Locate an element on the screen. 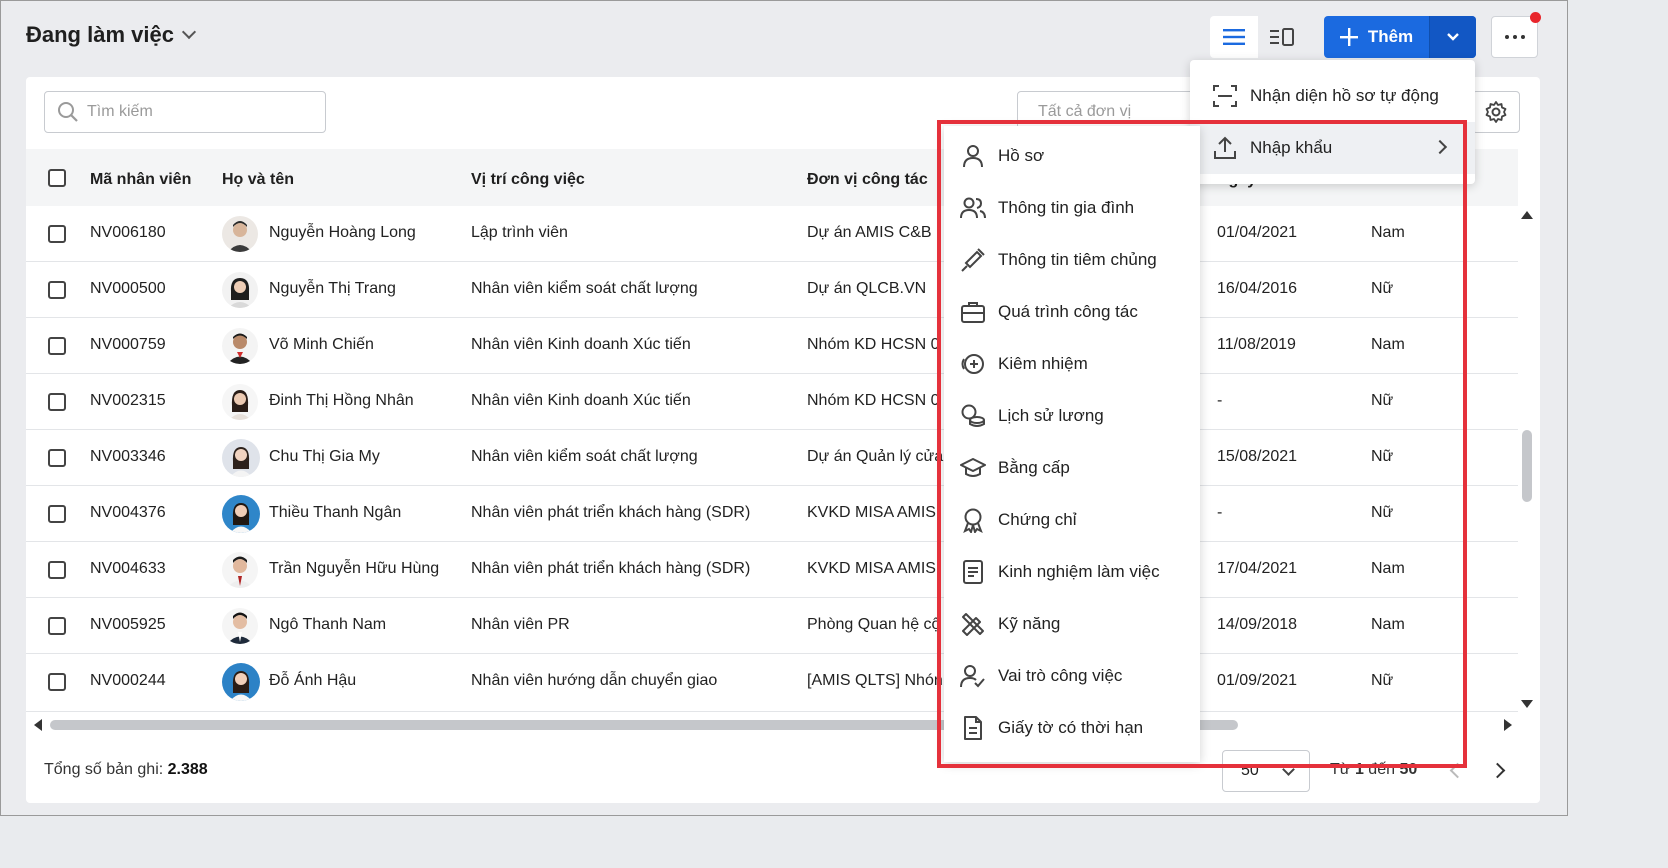  employee-position: Nhân viên kiểm soát chất lượng is located at coordinates (584, 288).